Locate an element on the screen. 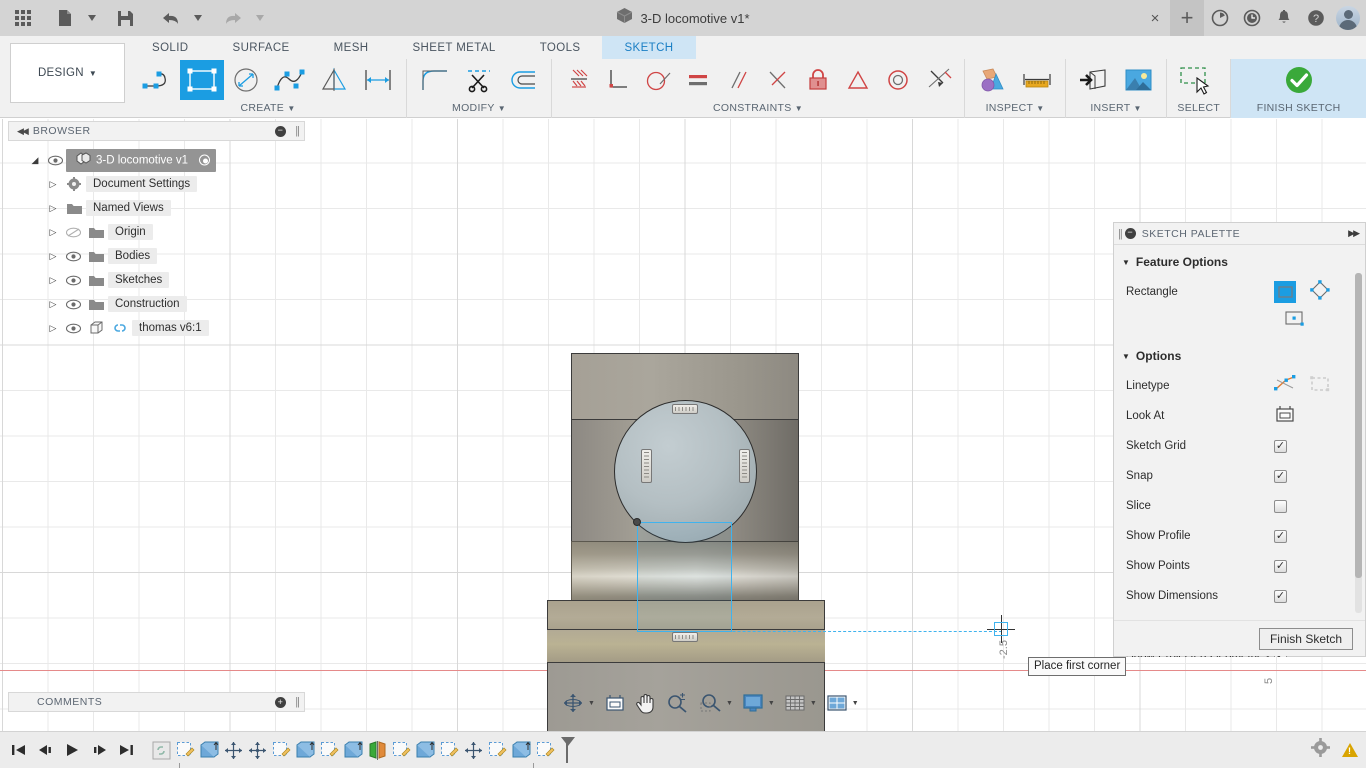 Image resolution: width=1366 pixels, height=768 pixels. zoom-window-icon is located at coordinates (711, 703).